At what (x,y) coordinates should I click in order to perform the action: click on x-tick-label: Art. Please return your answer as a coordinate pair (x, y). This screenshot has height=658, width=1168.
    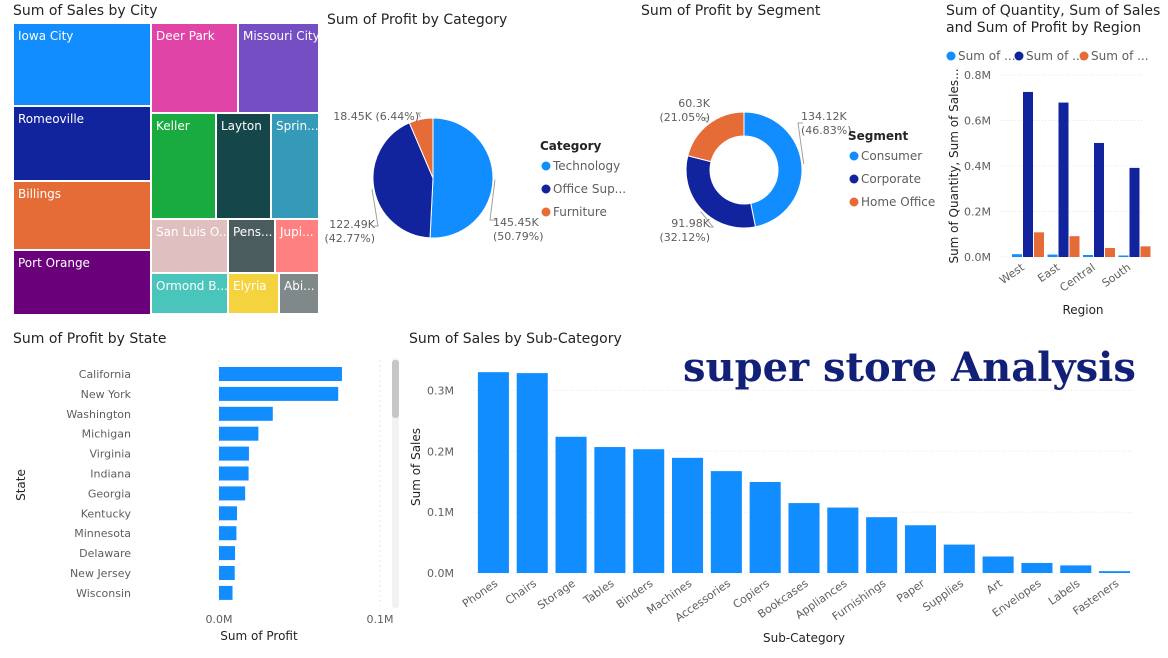
    Looking at the image, I should click on (994, 586).